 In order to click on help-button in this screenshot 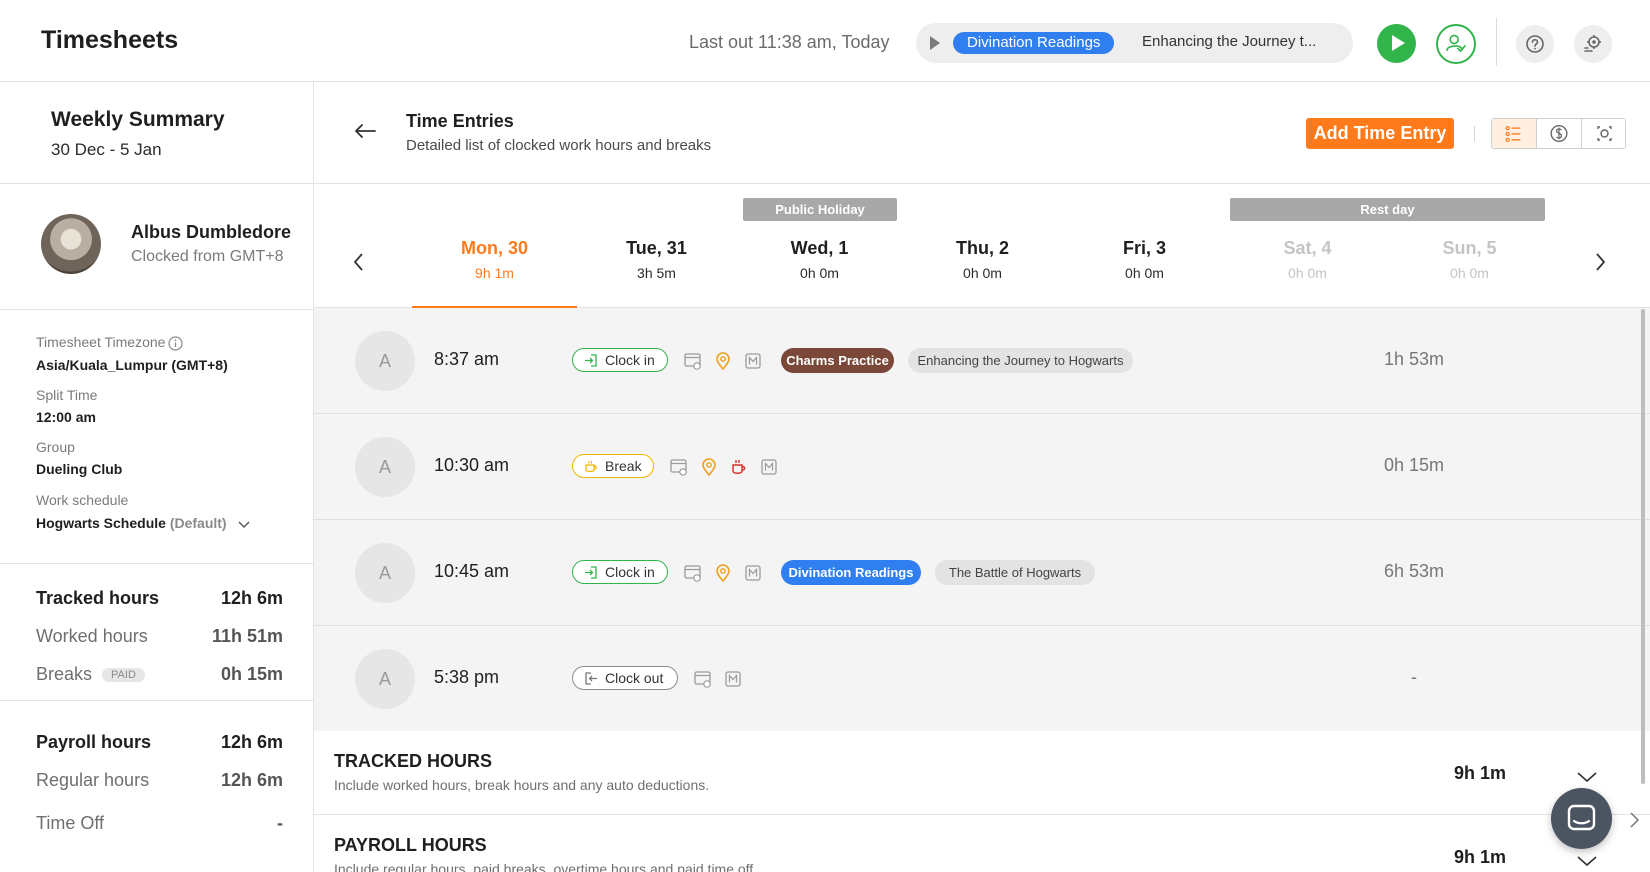, I will do `click(1535, 44)`.